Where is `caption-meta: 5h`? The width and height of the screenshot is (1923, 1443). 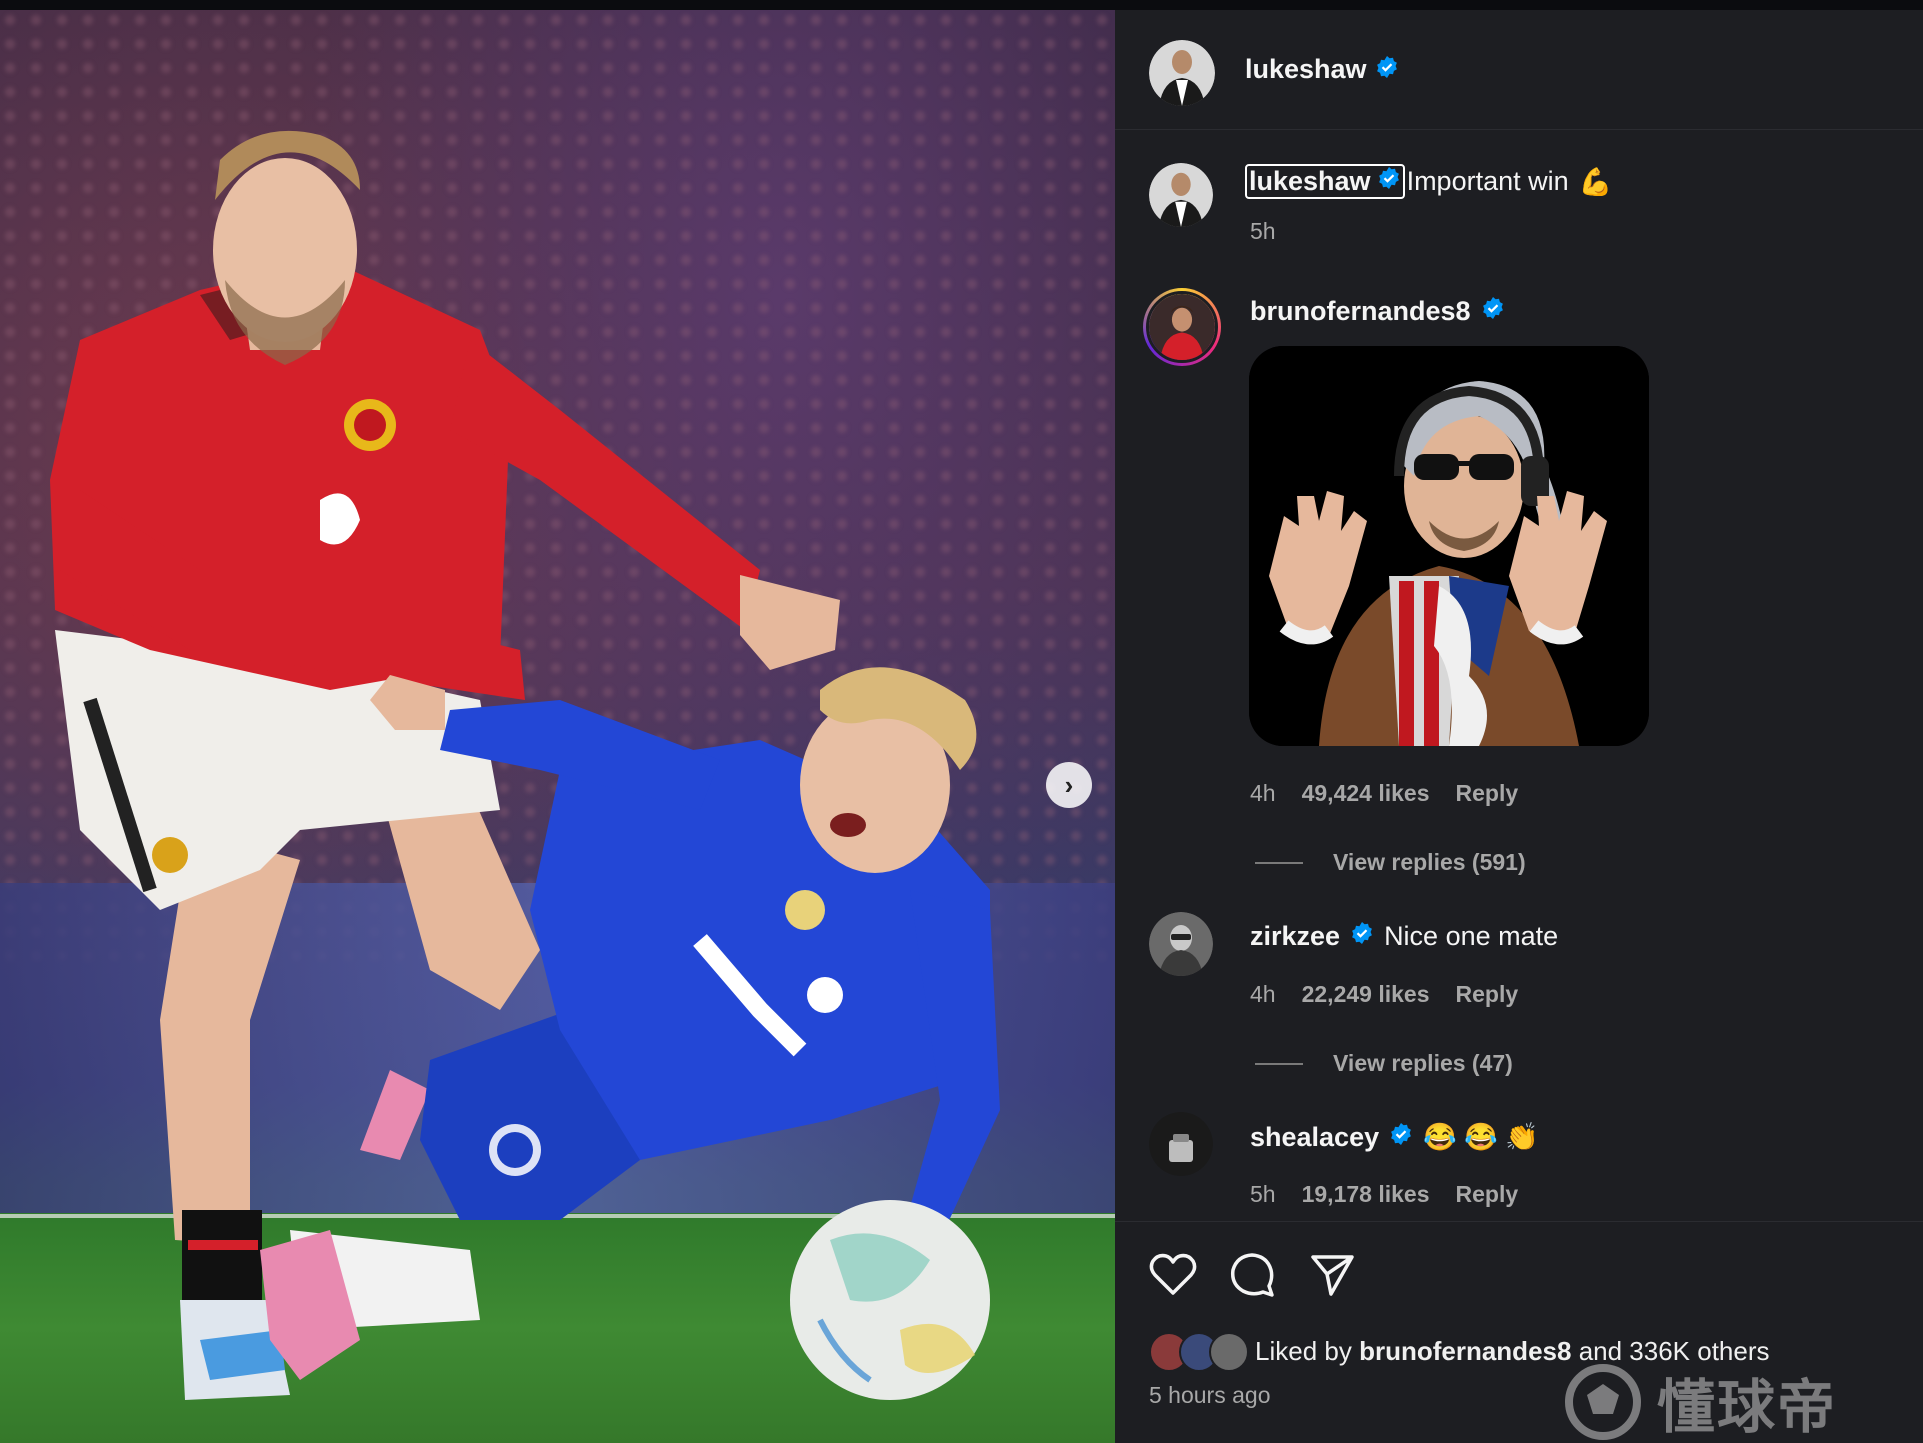 caption-meta: 5h is located at coordinates (1263, 231).